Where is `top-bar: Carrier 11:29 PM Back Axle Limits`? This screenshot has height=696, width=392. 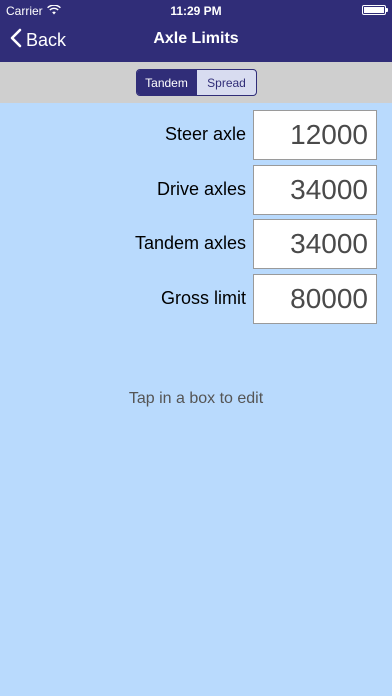 top-bar: Carrier 11:29 PM Back Axle Limits is located at coordinates (196, 31).